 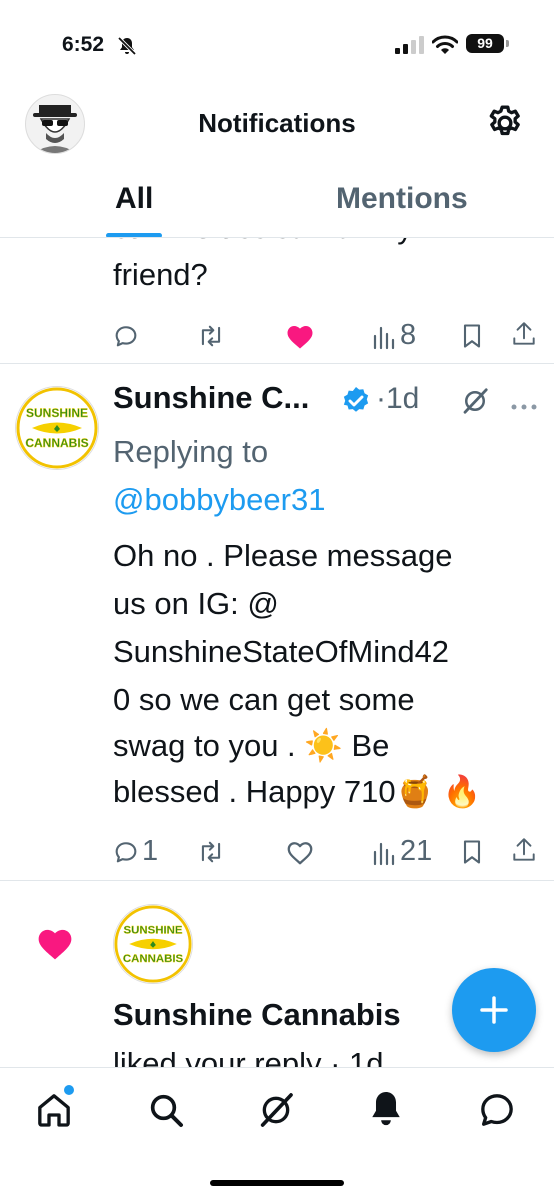 I want to click on search-icon, so click(x=166, y=1112).